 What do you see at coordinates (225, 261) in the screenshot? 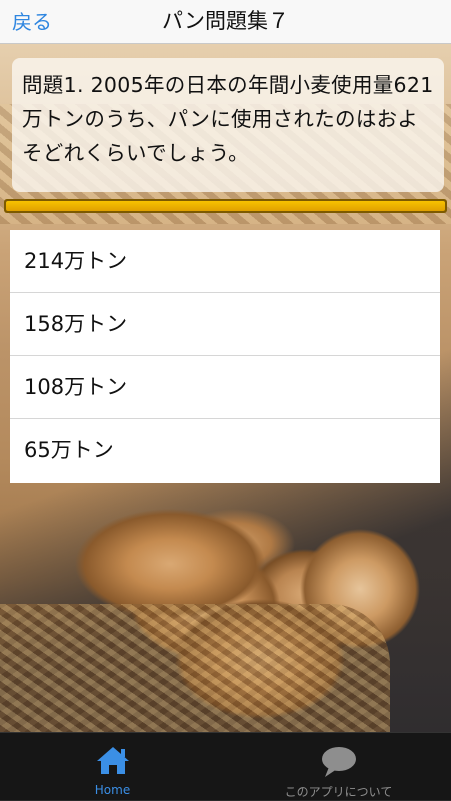
I see `answer-option: 214万トン` at bounding box center [225, 261].